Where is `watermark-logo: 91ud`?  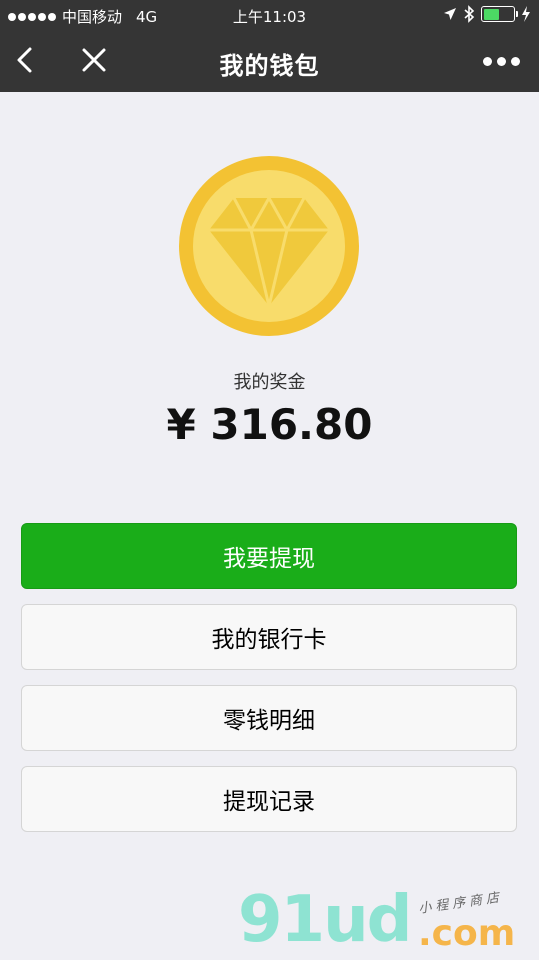 watermark-logo: 91ud is located at coordinates (325, 920).